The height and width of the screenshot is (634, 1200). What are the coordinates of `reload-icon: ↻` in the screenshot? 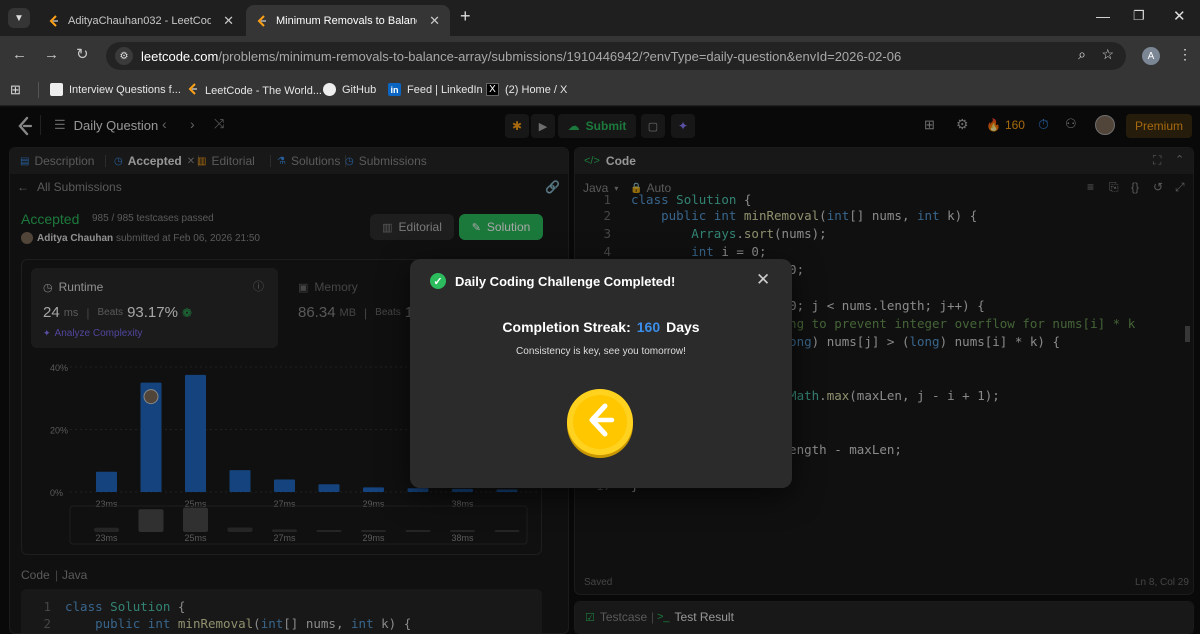 It's located at (82, 54).